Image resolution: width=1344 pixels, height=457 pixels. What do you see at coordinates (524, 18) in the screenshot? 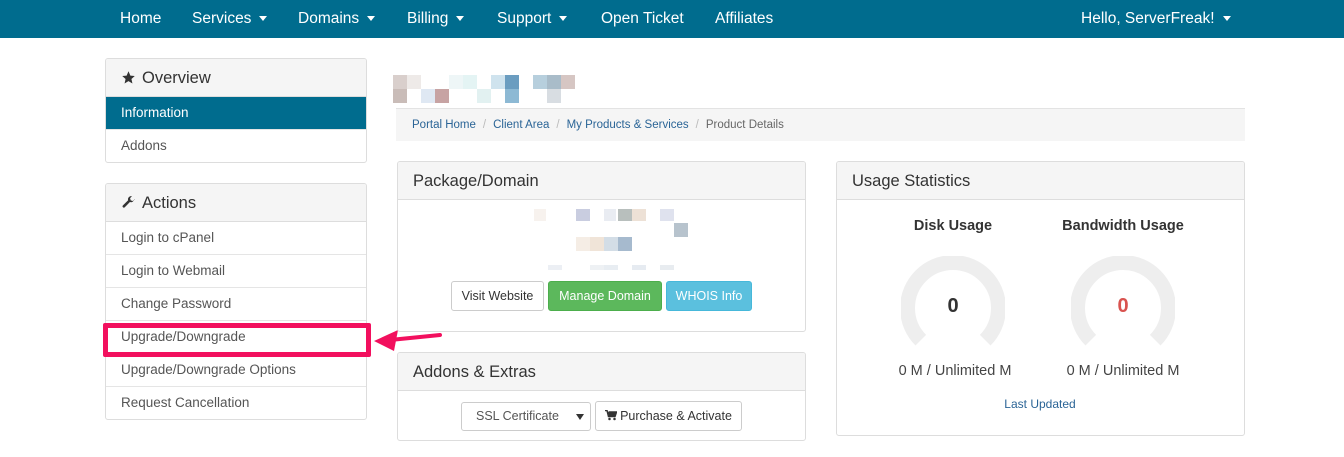
I see `nav-support-label: Support` at bounding box center [524, 18].